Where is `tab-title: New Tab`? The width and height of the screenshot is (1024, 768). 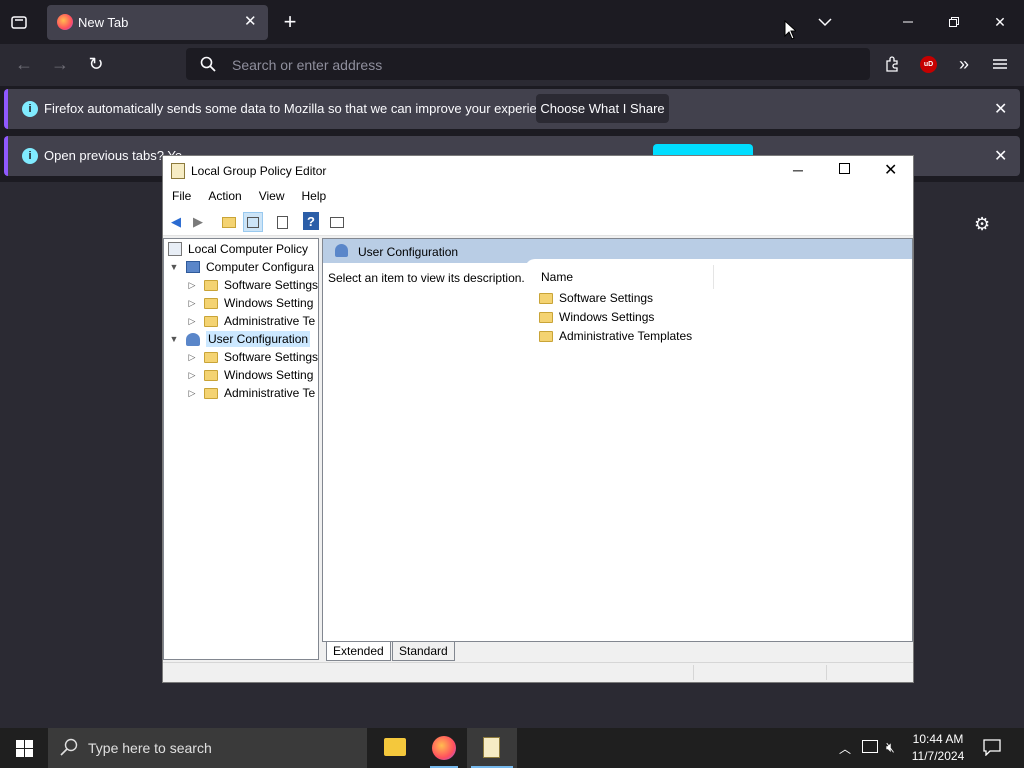
tab-title: New Tab is located at coordinates (103, 22).